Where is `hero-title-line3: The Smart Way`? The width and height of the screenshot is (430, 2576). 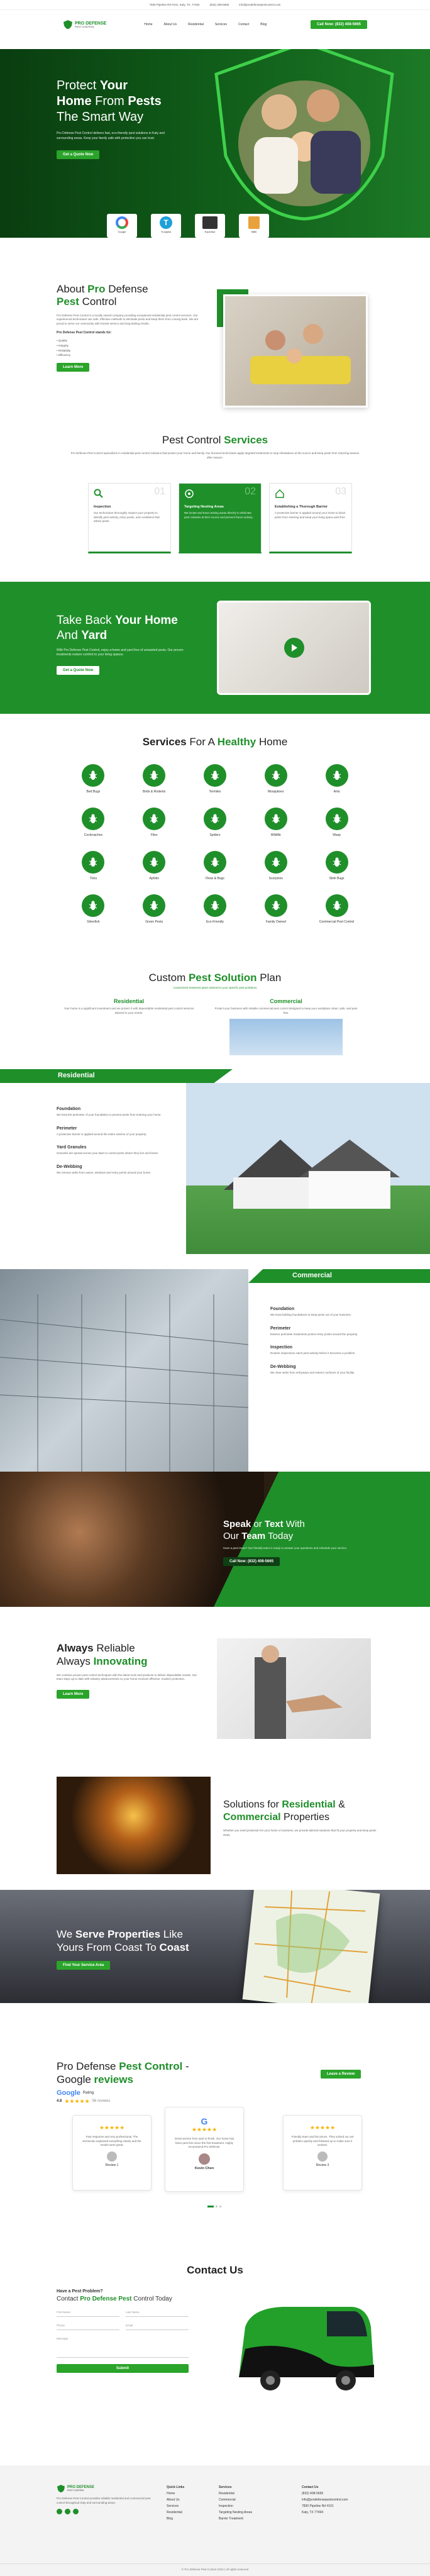
hero-title-line3: The Smart Way is located at coordinates (100, 117).